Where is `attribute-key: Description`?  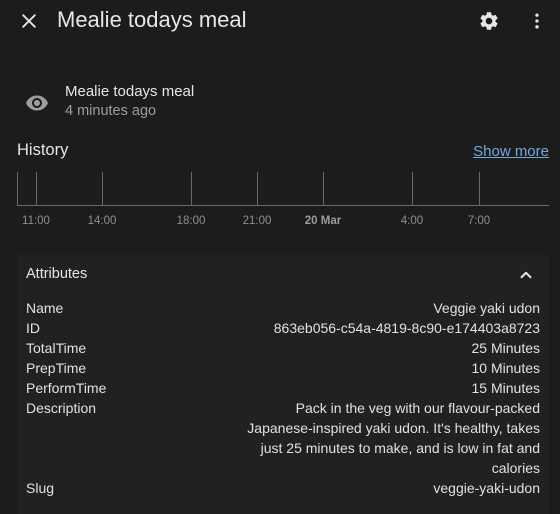 attribute-key: Description is located at coordinates (61, 408).